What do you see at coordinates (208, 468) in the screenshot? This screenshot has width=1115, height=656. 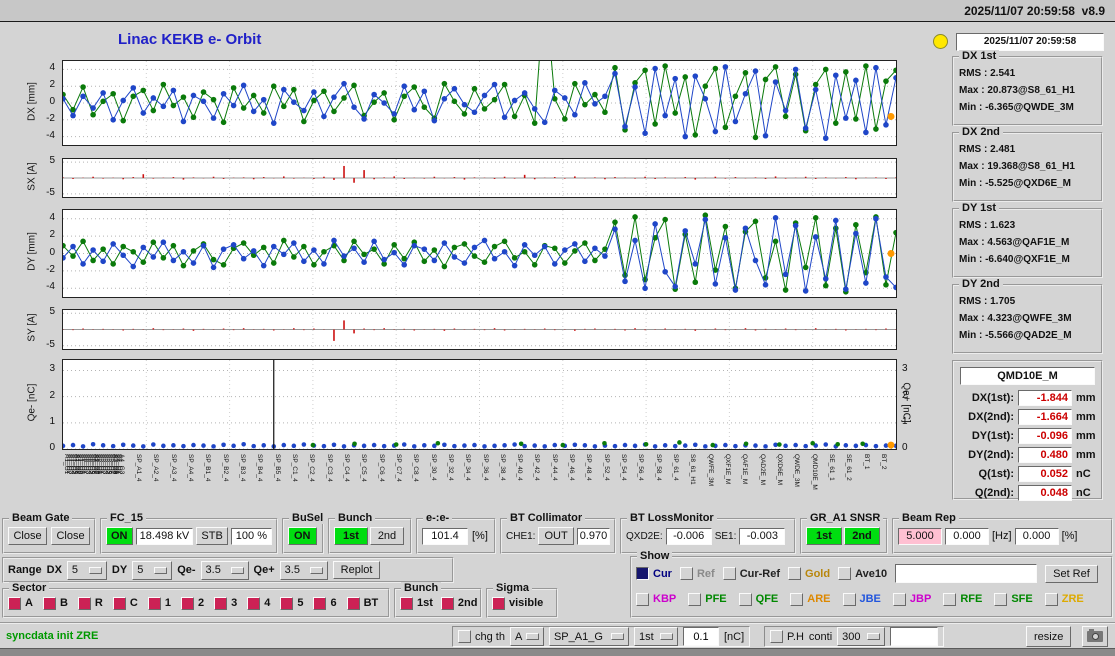 I see `x-axis-label: SP_B1_4` at bounding box center [208, 468].